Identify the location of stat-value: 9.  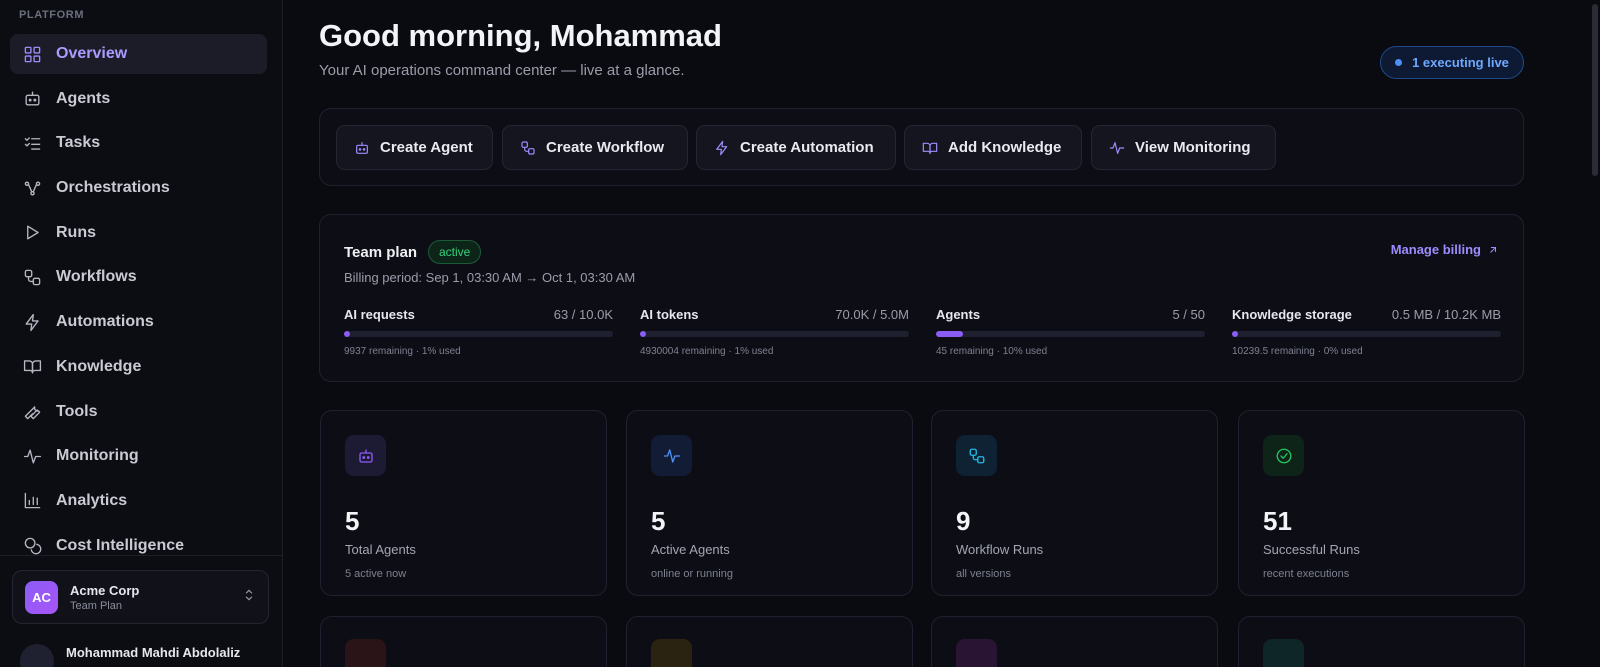
(963, 521).